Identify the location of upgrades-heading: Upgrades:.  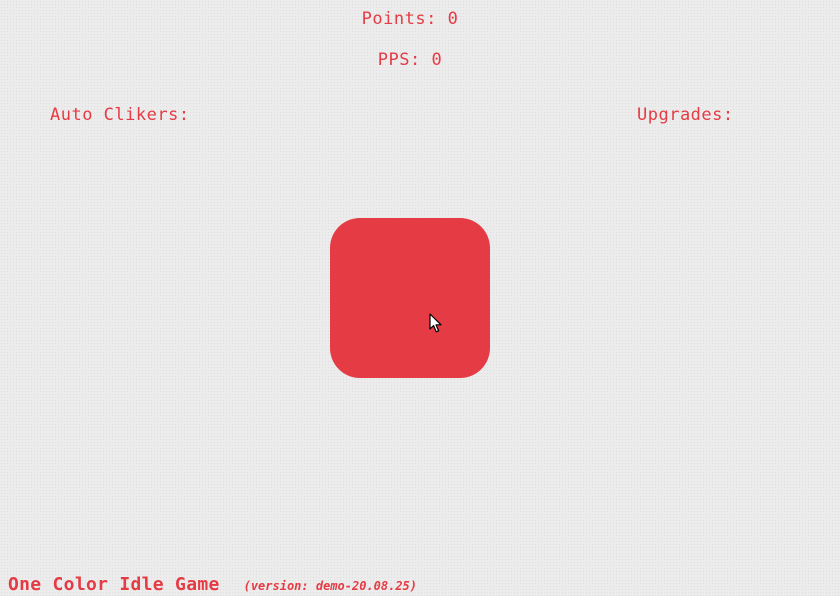
(685, 115).